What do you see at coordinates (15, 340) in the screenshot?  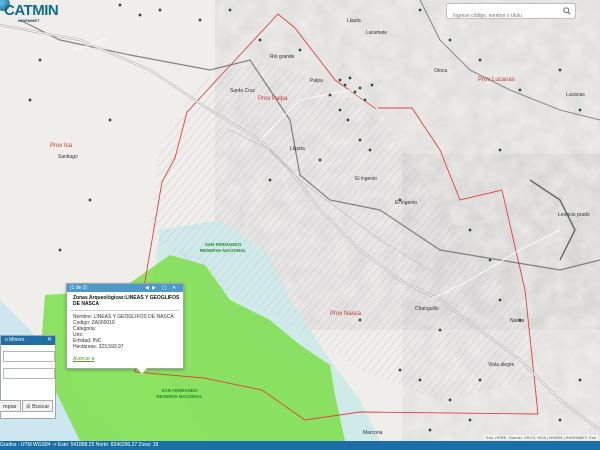 I see `panel-title: o Minero` at bounding box center [15, 340].